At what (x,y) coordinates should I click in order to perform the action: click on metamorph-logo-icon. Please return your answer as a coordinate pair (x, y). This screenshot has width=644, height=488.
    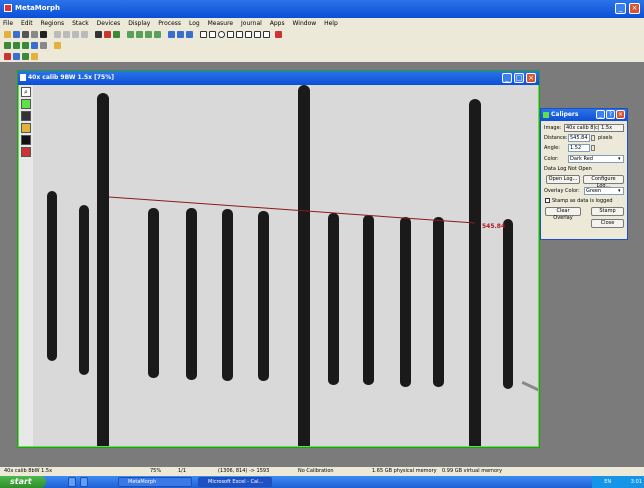
    Looking at the image, I should click on (8, 8).